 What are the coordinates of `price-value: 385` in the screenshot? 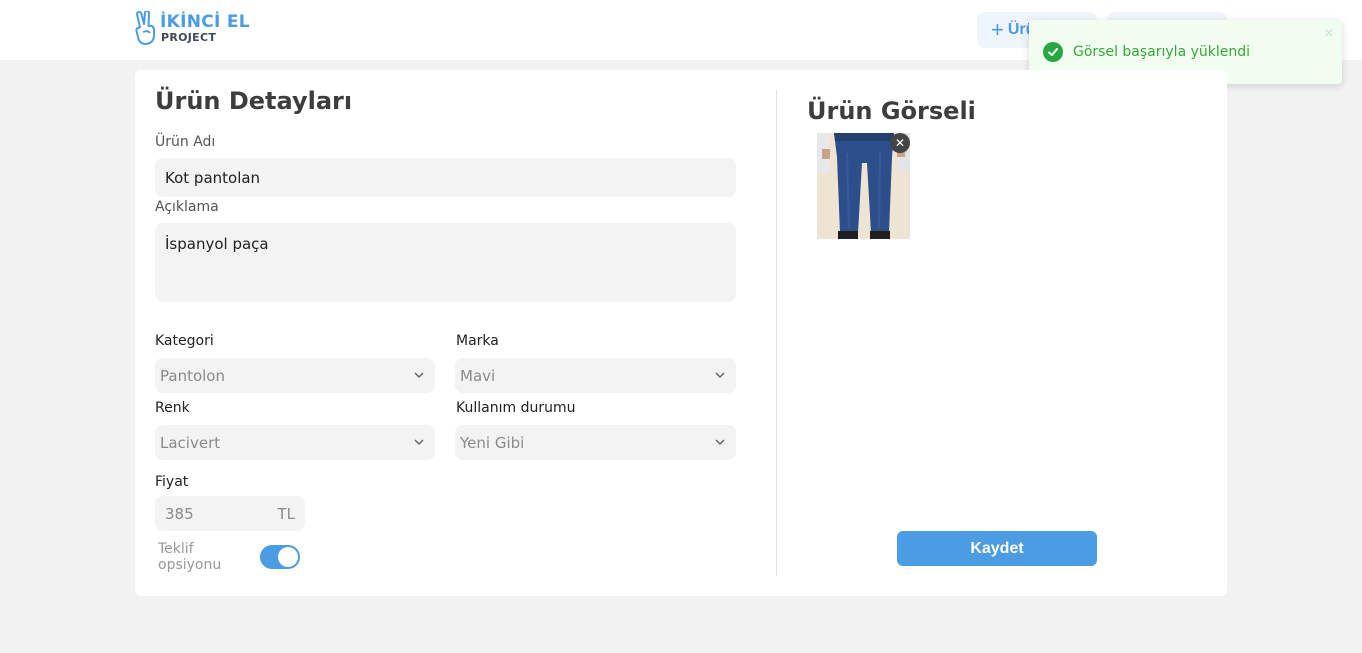 It's located at (179, 514).